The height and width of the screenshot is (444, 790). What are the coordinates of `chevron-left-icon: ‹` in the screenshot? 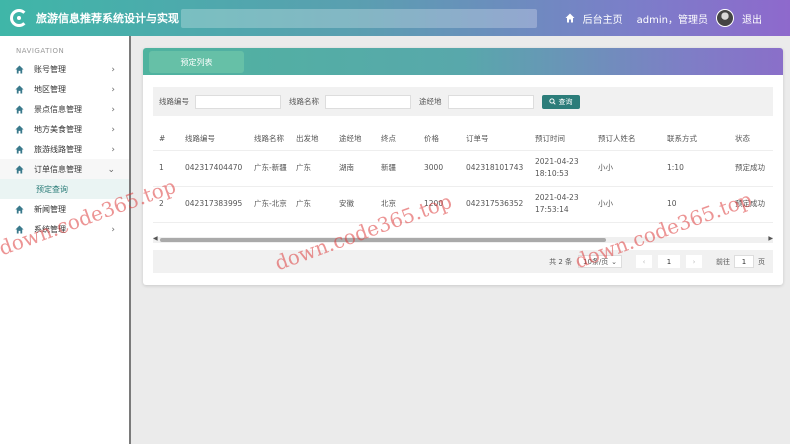 It's located at (644, 261).